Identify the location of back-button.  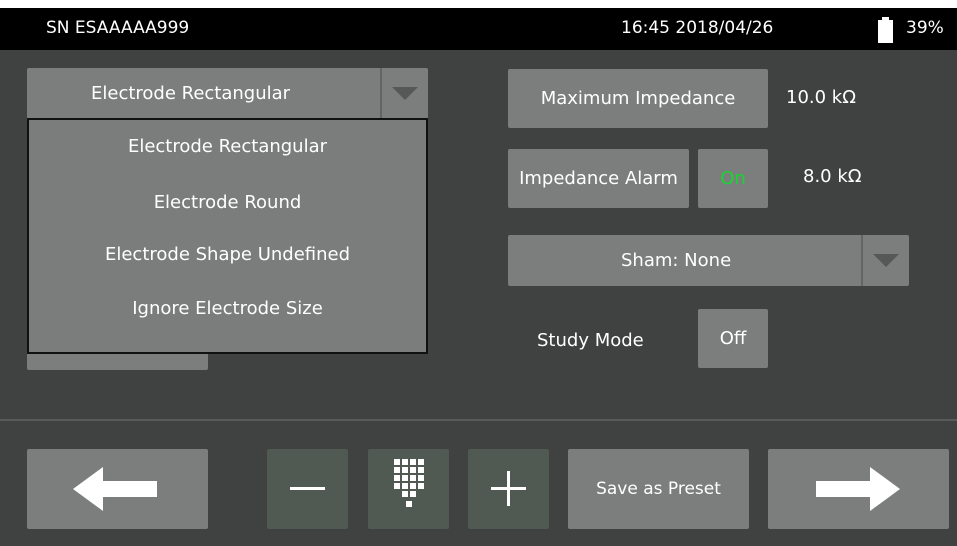
(117, 489).